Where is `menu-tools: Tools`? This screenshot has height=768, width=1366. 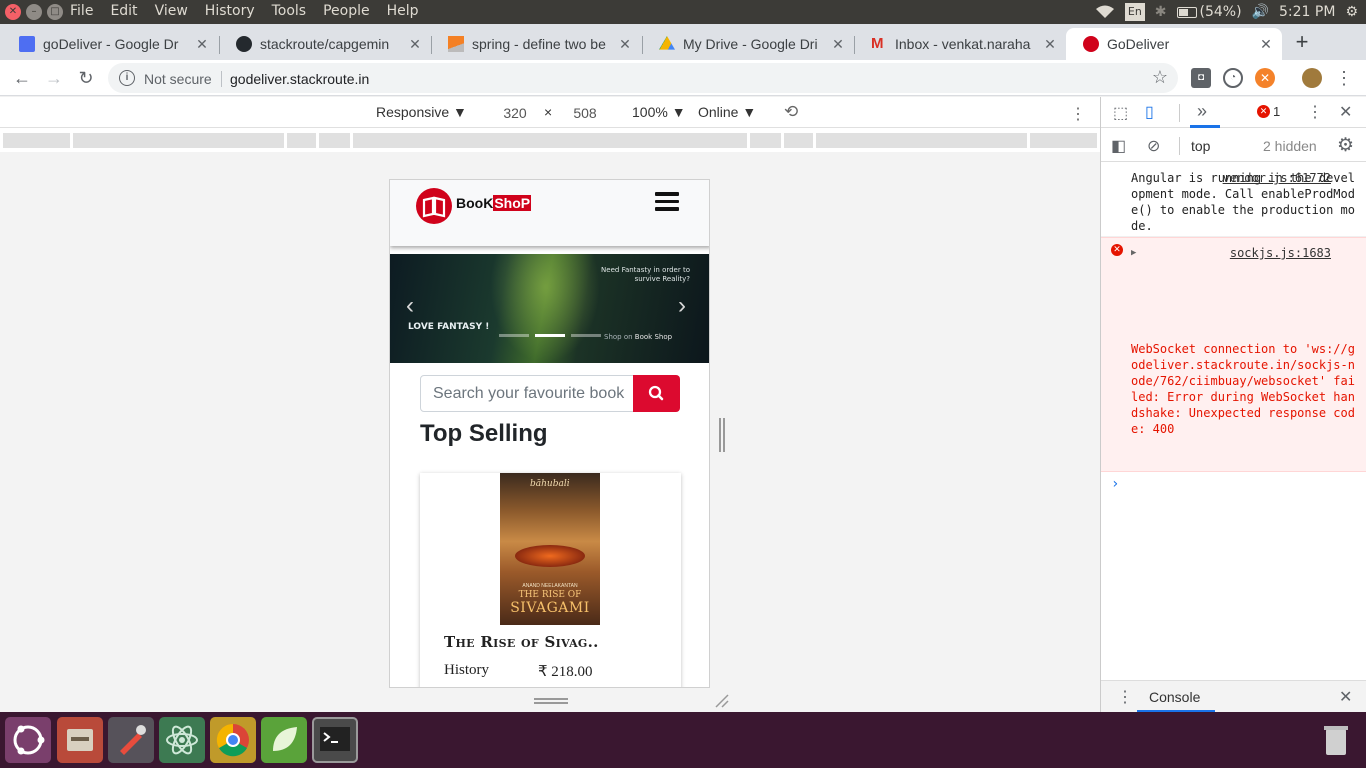 menu-tools: Tools is located at coordinates (289, 11).